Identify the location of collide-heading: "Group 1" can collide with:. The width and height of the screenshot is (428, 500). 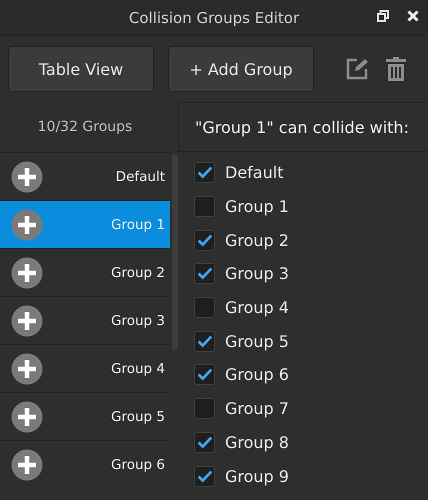
(303, 127).